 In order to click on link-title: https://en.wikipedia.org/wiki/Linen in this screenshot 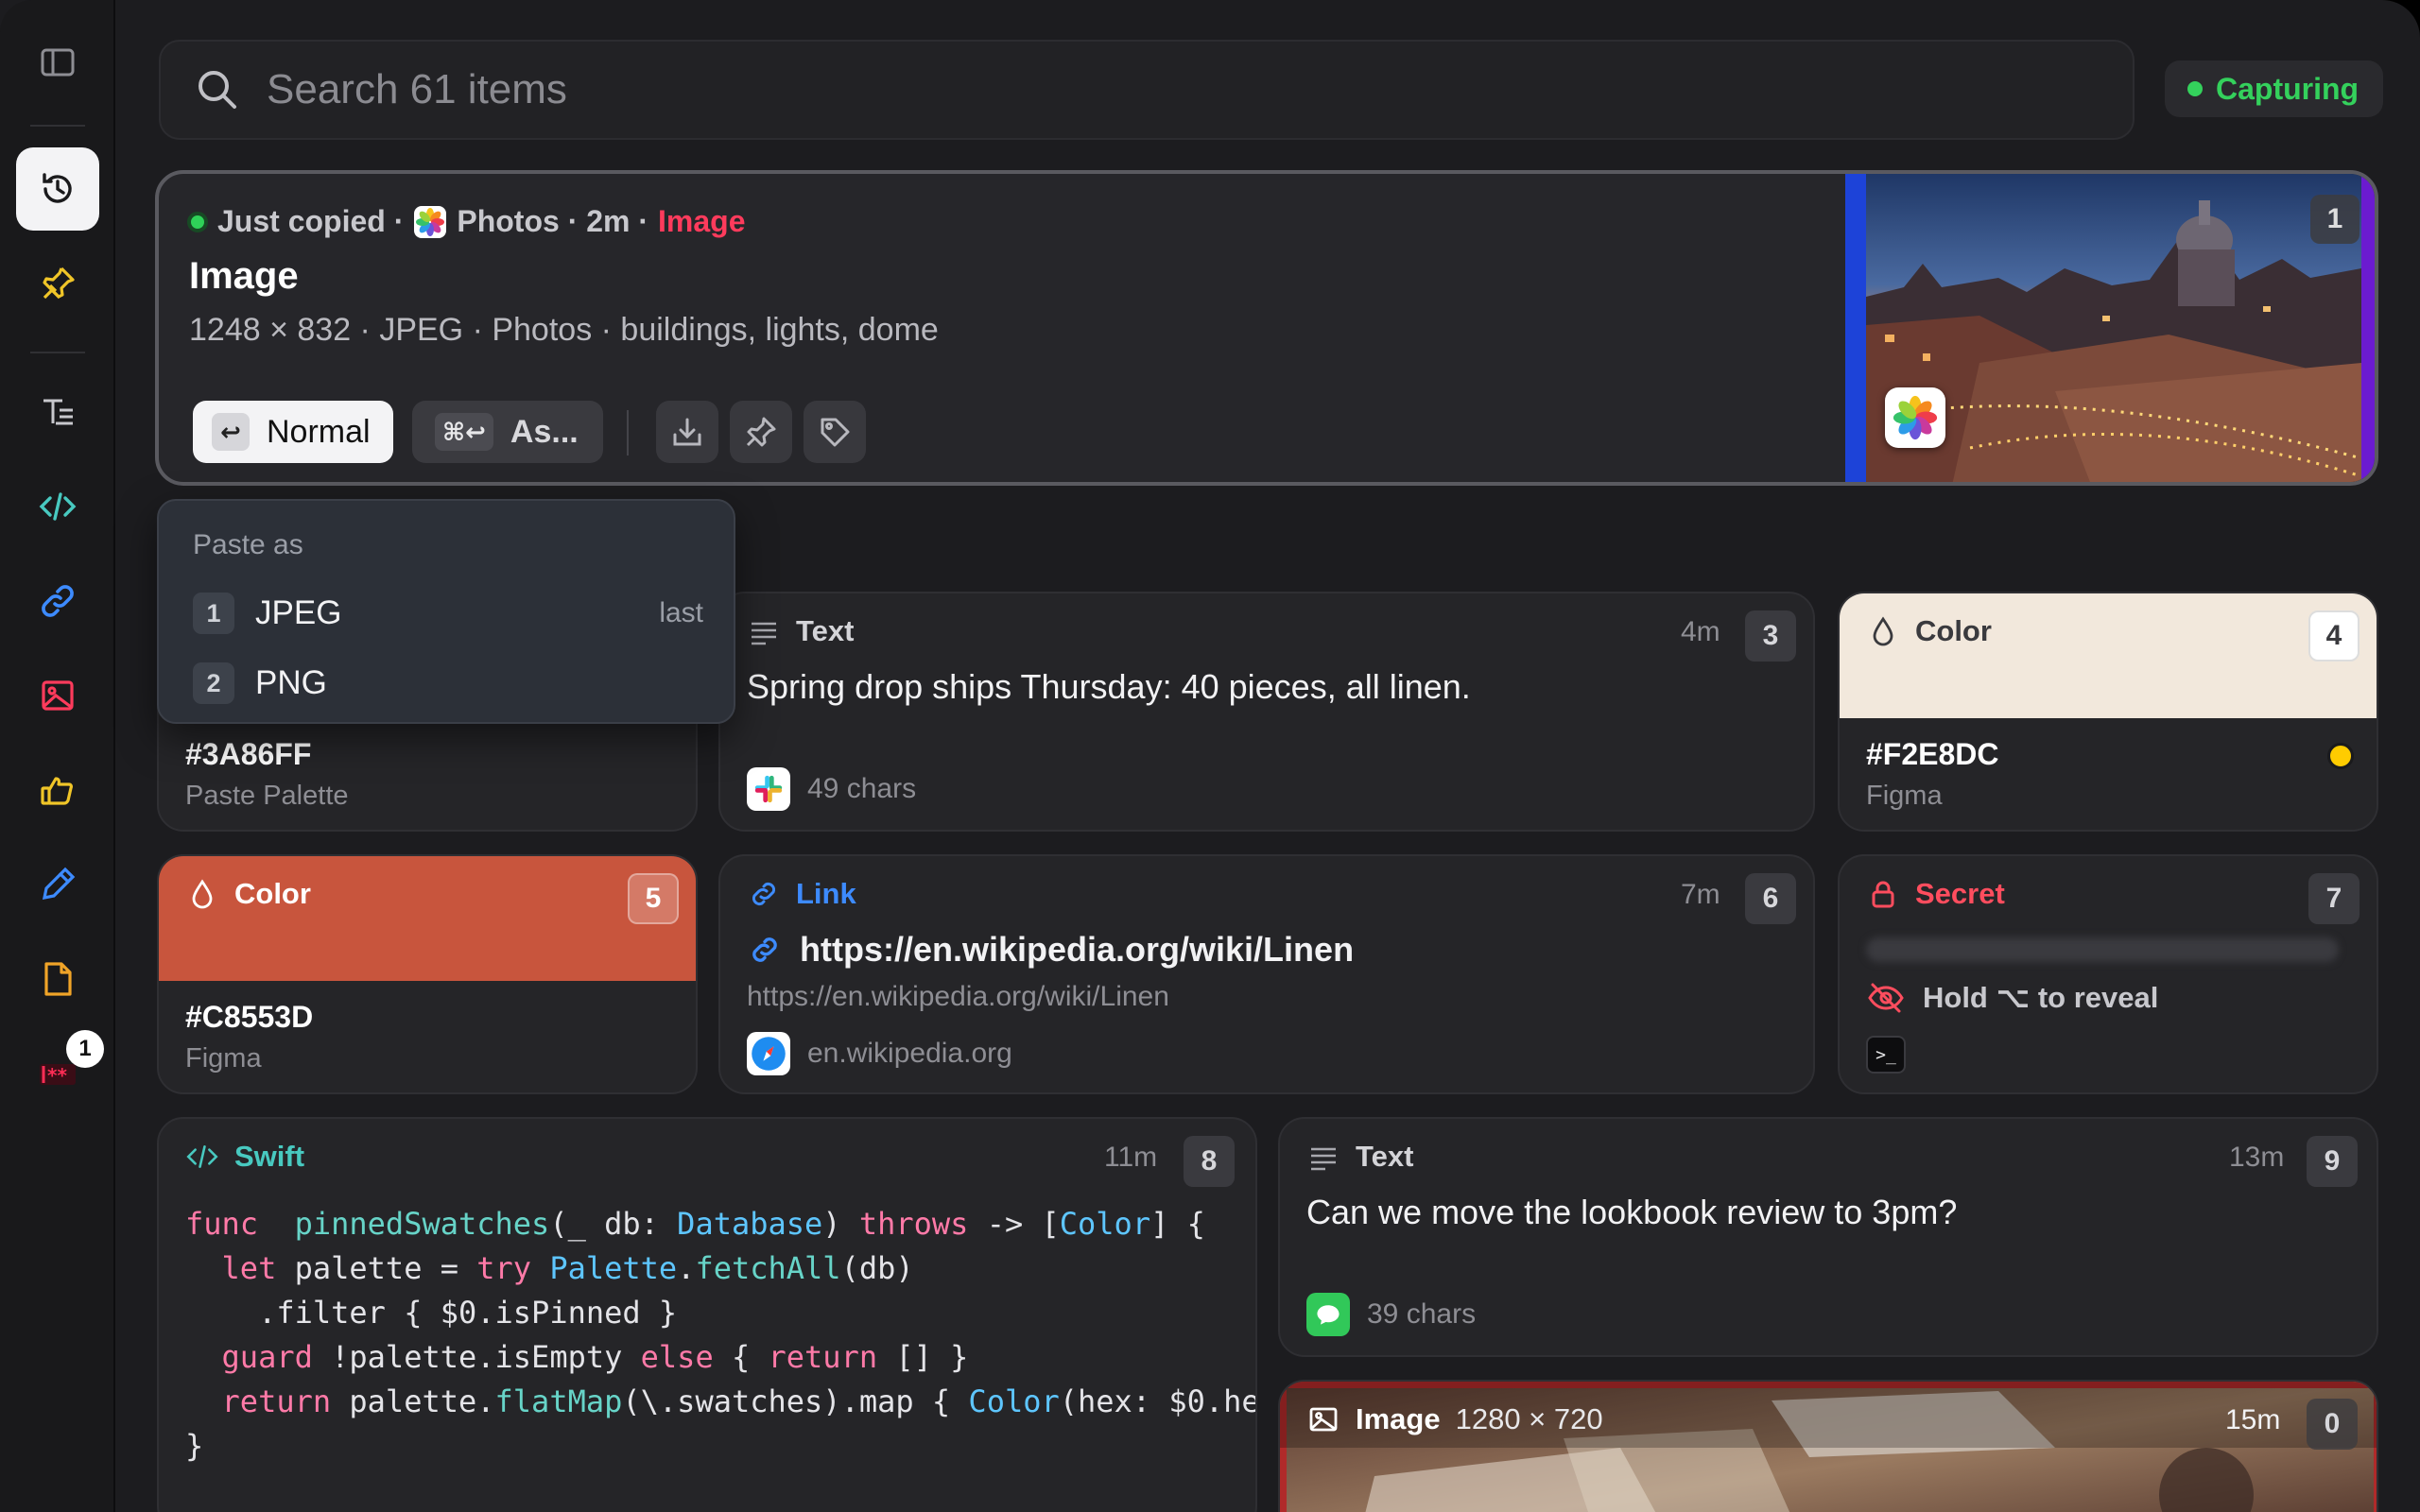, I will do `click(1077, 949)`.